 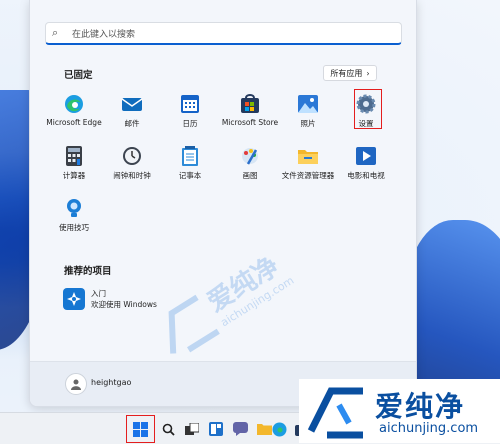 I want to click on chevron-right-icon: ›, so click(x=368, y=73).